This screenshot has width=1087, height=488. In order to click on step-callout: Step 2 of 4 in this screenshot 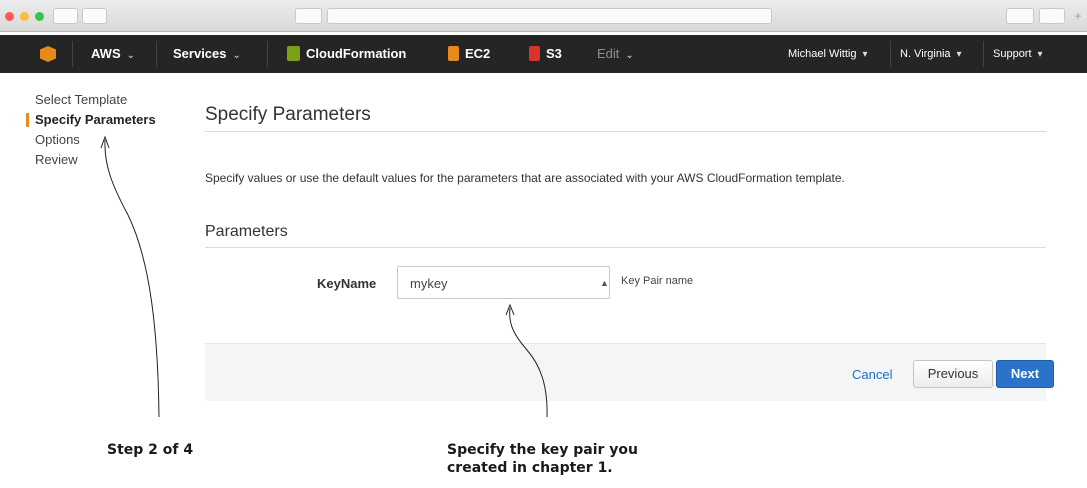, I will do `click(150, 450)`.